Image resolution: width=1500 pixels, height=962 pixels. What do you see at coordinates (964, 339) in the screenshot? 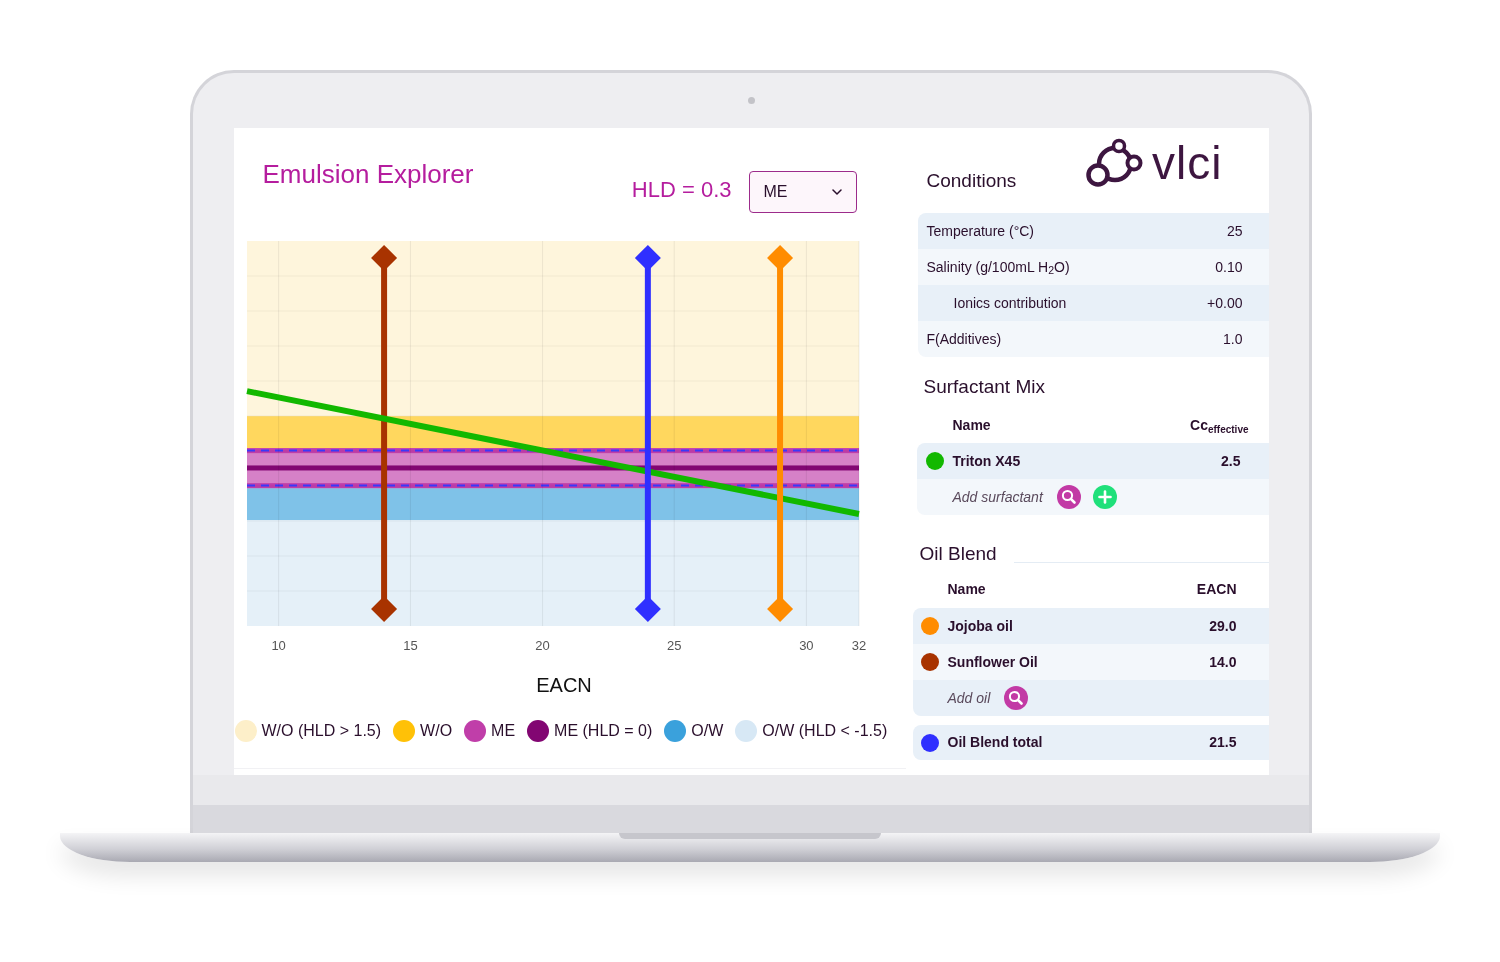
I see `condition-label: F(Additives)` at bounding box center [964, 339].